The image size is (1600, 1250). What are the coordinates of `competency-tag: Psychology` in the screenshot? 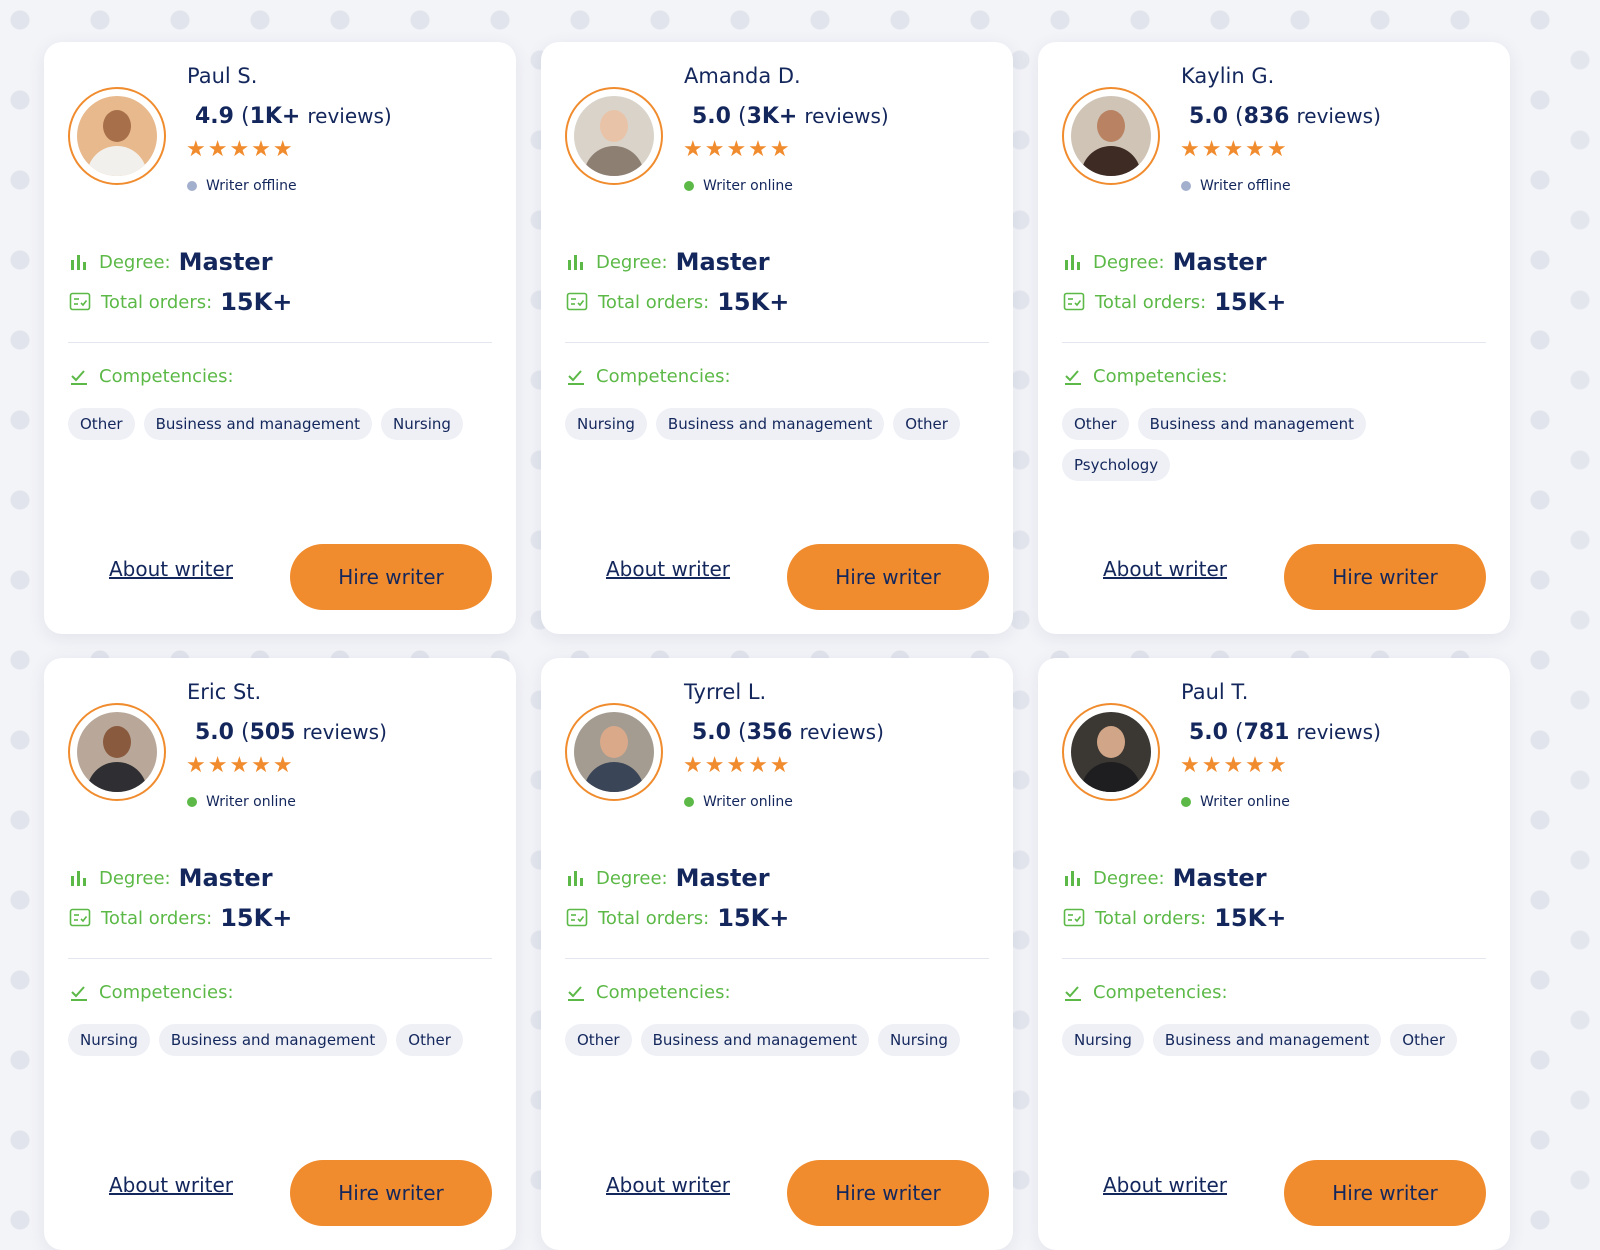 It's located at (1116, 465).